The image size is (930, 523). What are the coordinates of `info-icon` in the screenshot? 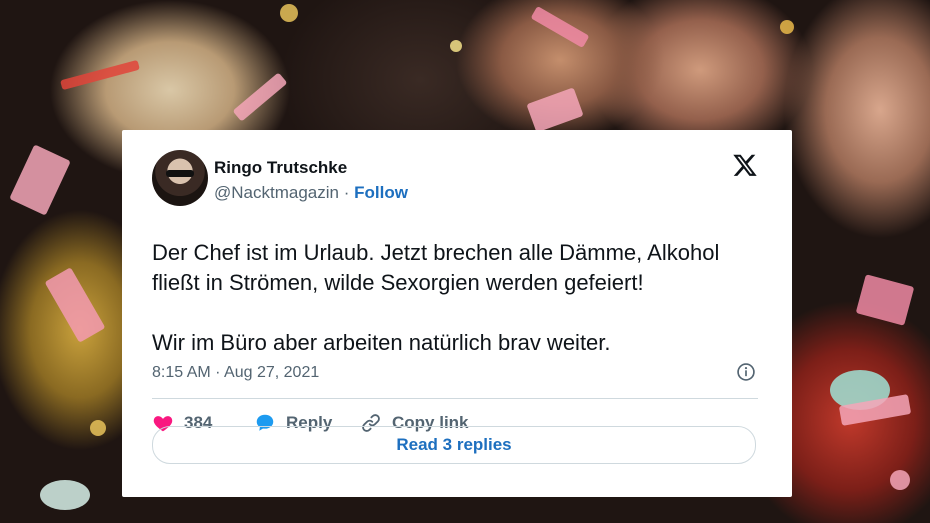 It's located at (746, 372).